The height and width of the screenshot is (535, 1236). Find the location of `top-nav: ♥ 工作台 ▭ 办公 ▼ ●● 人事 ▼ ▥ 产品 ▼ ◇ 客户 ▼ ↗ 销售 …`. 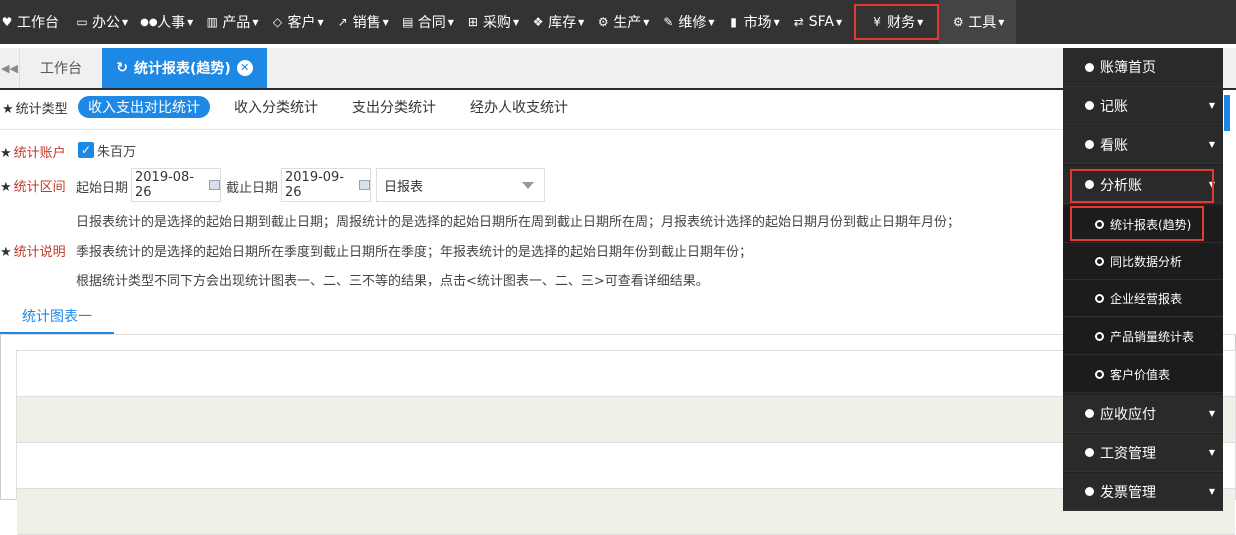

top-nav: ♥ 工作台 ▭ 办公 ▼ ●● 人事 ▼ ▥ 产品 ▼ ◇ 客户 ▼ ↗ 销售 … is located at coordinates (618, 22).